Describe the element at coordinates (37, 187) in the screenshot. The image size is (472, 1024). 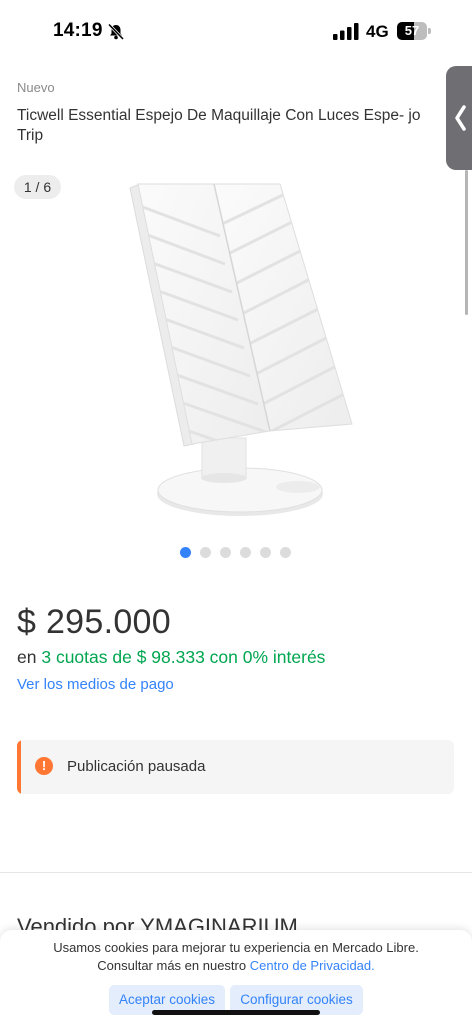
I see `gallery-counter: 1 / 6` at that location.